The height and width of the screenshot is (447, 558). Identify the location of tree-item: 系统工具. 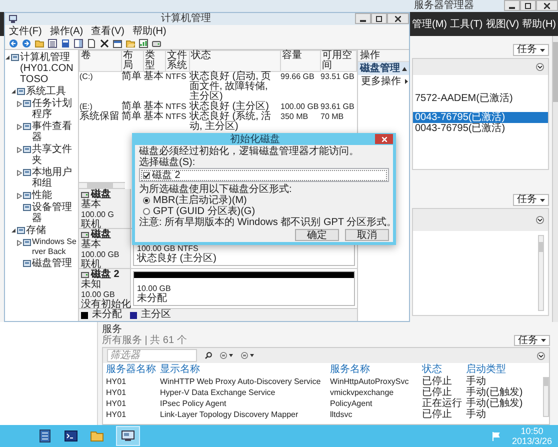
(46, 91).